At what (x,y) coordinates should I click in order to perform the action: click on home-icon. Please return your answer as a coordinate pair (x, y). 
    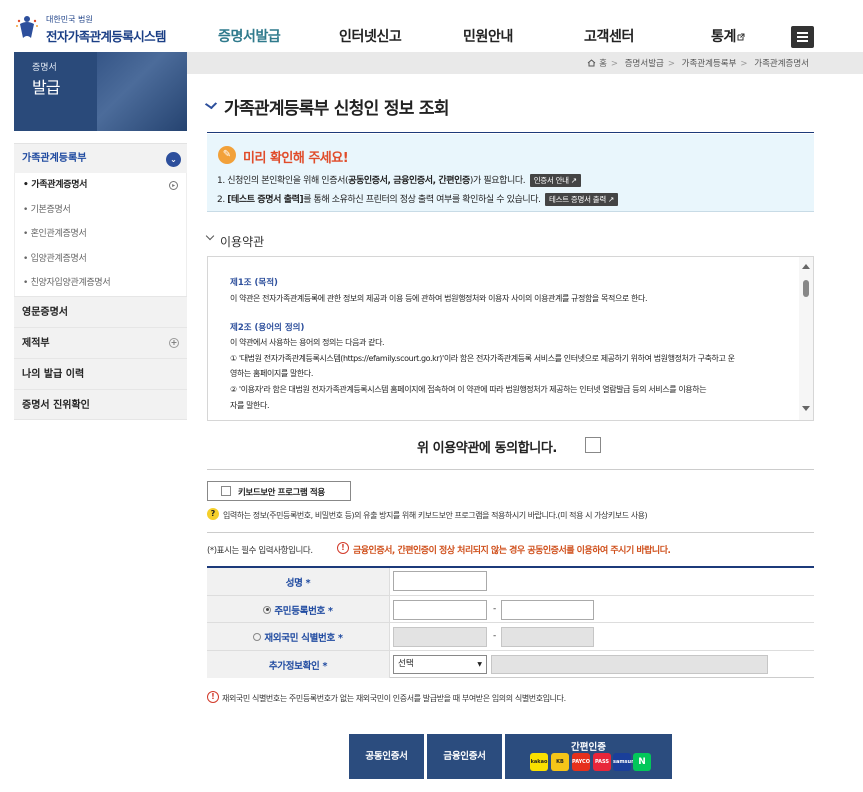
    Looking at the image, I should click on (592, 63).